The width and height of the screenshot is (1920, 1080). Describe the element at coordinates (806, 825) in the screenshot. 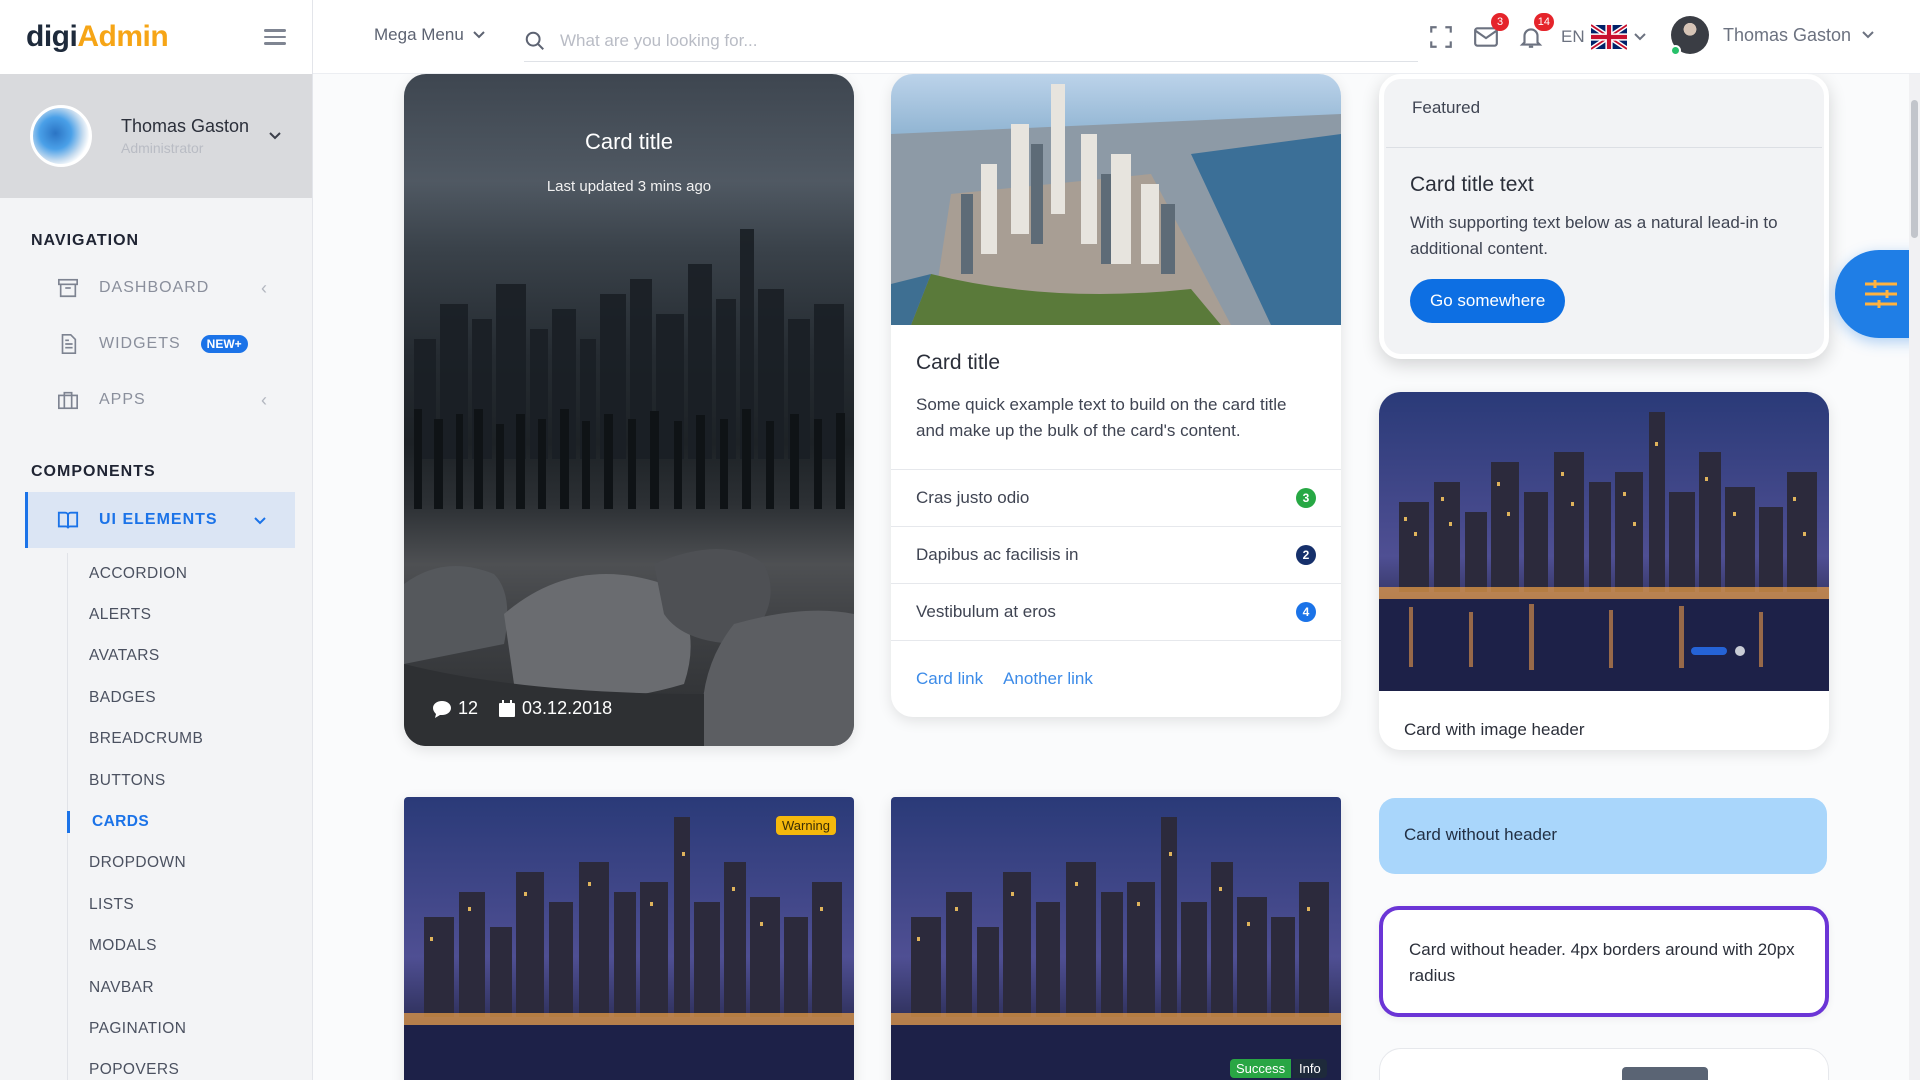

I see `warning-badge: Warning` at that location.